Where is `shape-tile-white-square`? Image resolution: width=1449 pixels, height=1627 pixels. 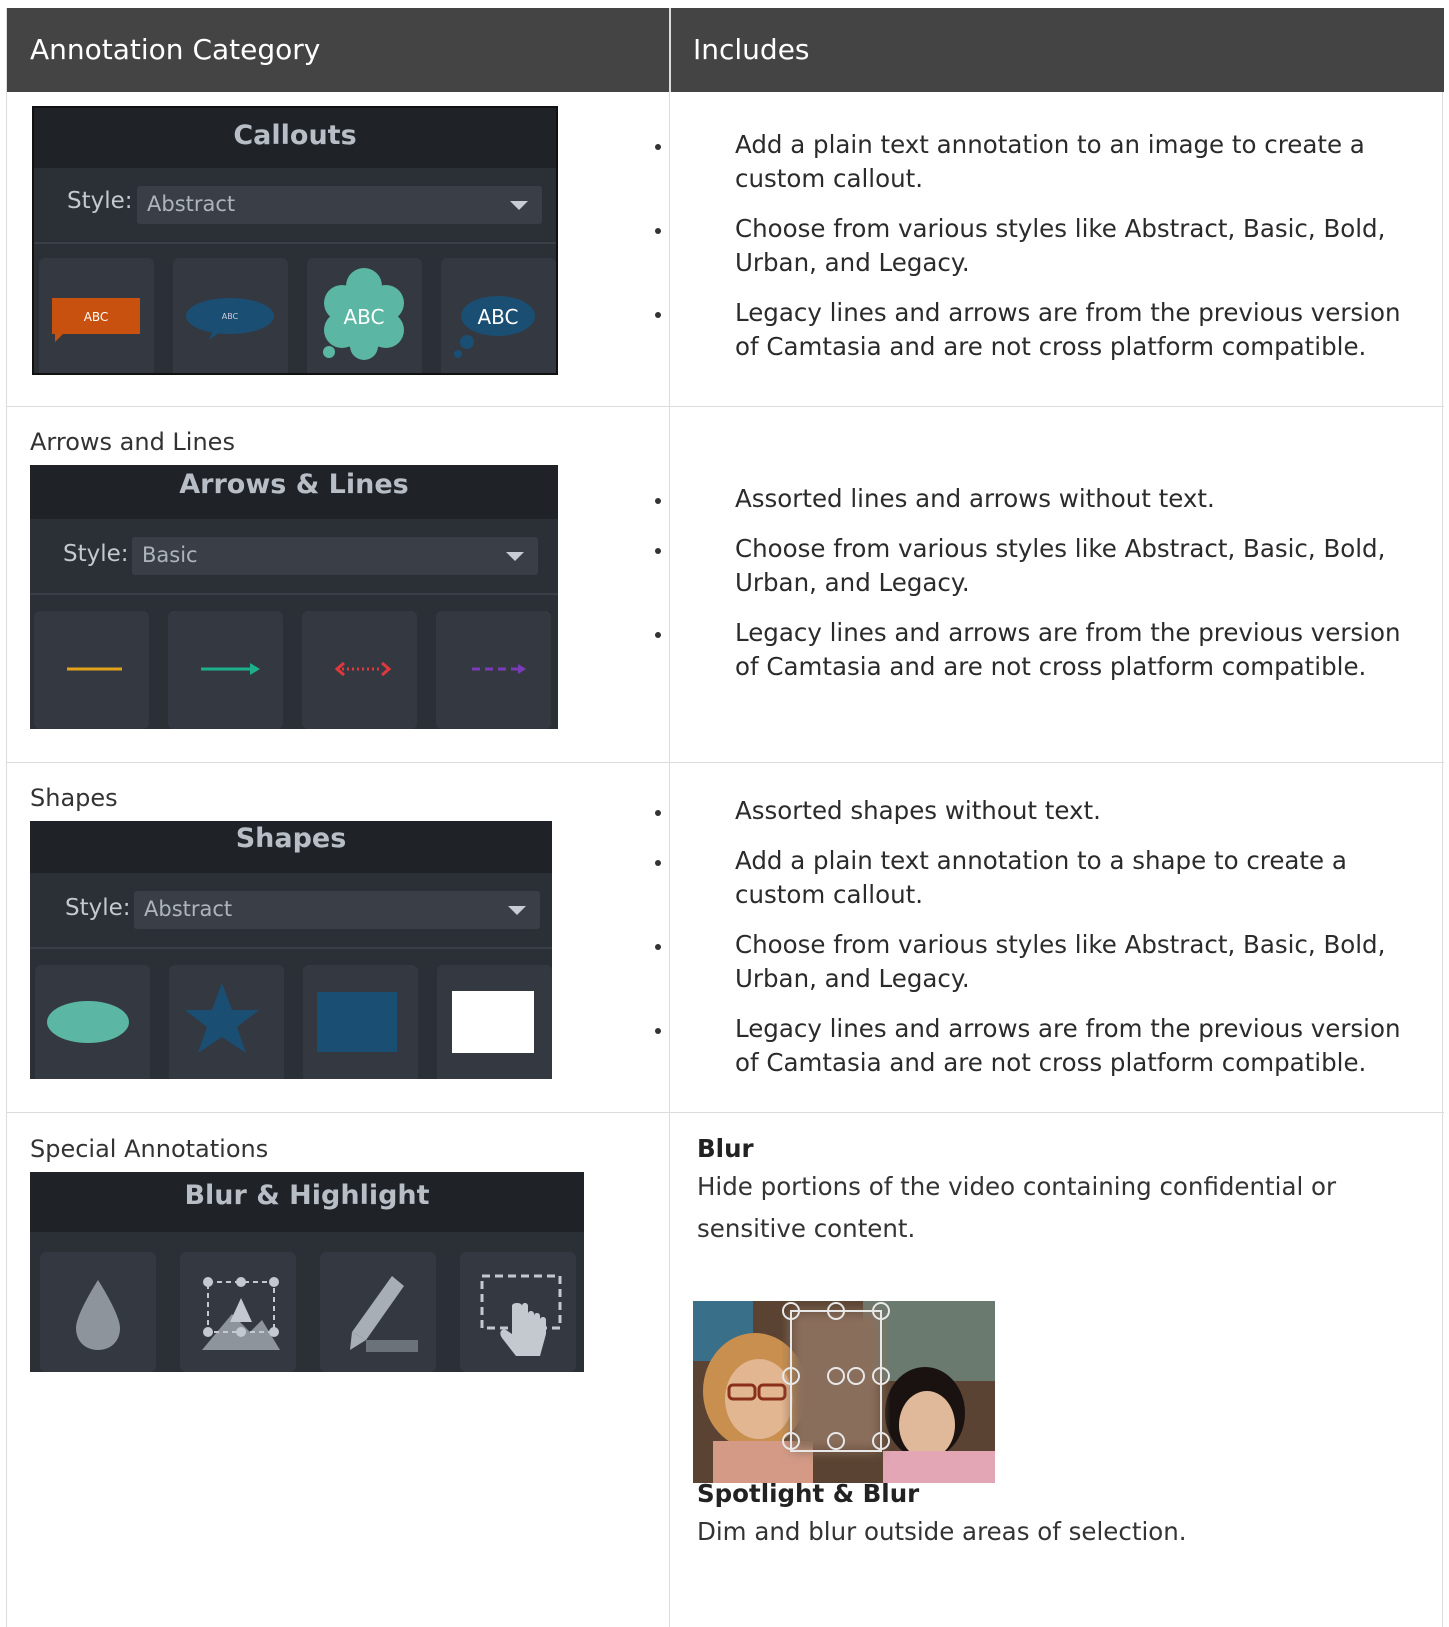 shape-tile-white-square is located at coordinates (494, 1022).